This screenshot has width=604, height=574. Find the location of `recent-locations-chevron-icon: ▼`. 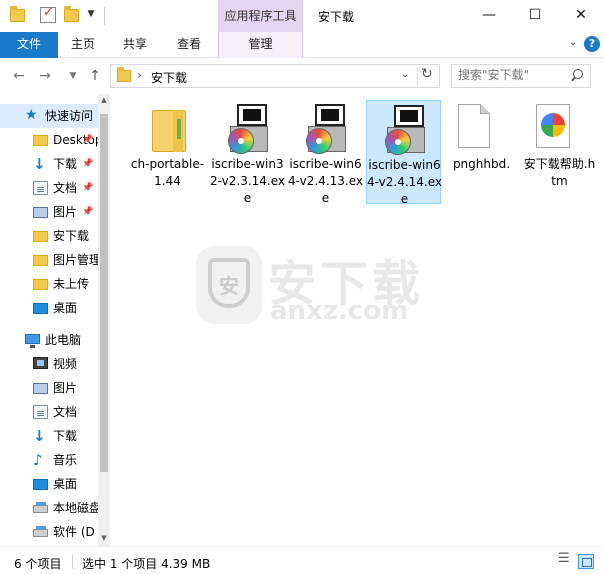

recent-locations-chevron-icon: ▼ is located at coordinates (73, 76).